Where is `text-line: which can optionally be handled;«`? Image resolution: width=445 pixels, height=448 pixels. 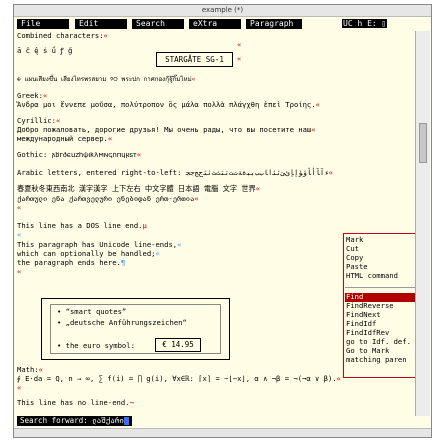 text-line: which can optionally be handled;« is located at coordinates (88, 253).